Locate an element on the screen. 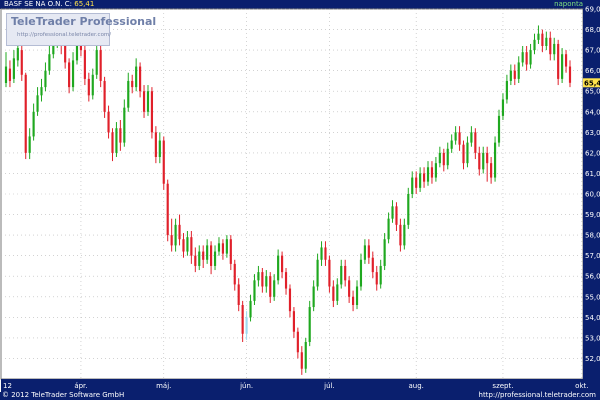  y-tick-label: 53,00 is located at coordinates (592, 338).